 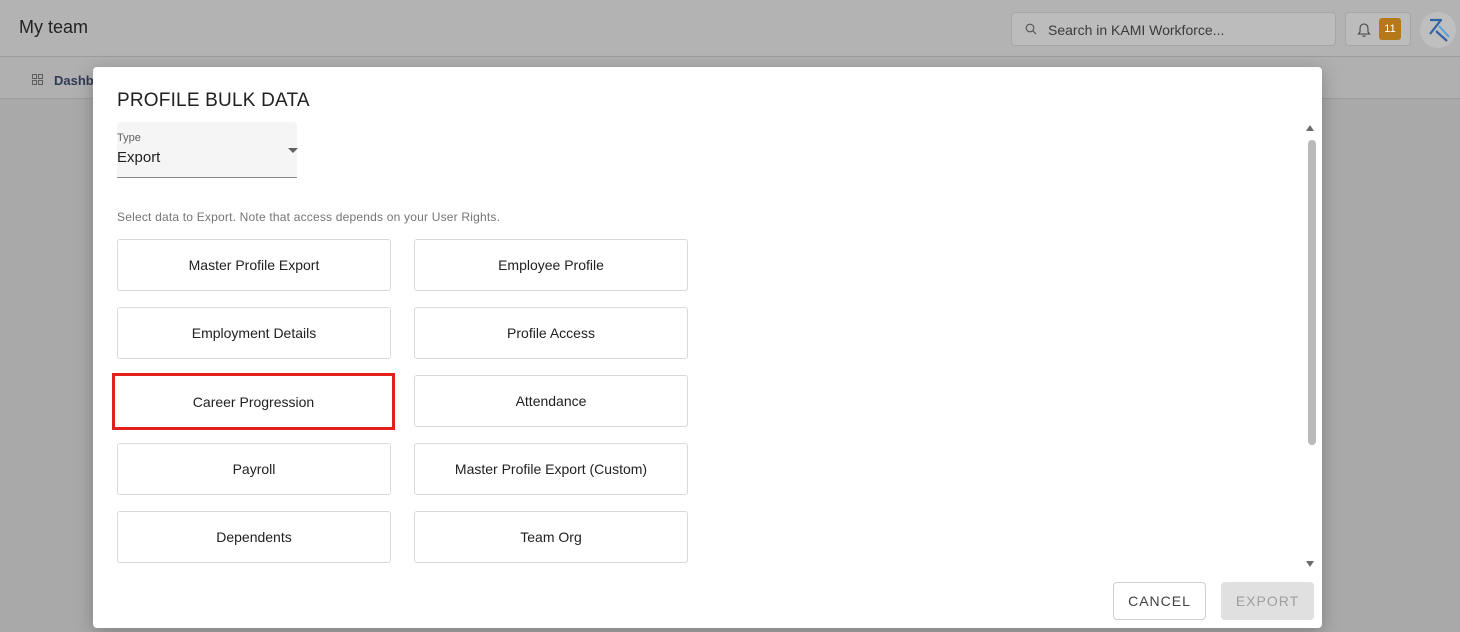 What do you see at coordinates (551, 333) in the screenshot?
I see `option-profile-access: Profile Access` at bounding box center [551, 333].